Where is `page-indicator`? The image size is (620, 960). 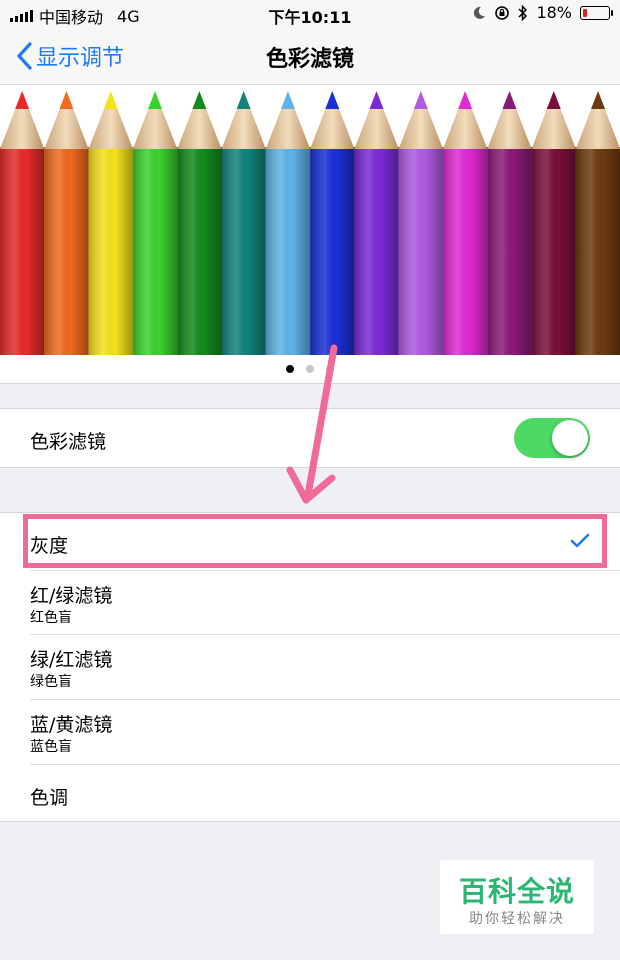
page-indicator is located at coordinates (310, 369).